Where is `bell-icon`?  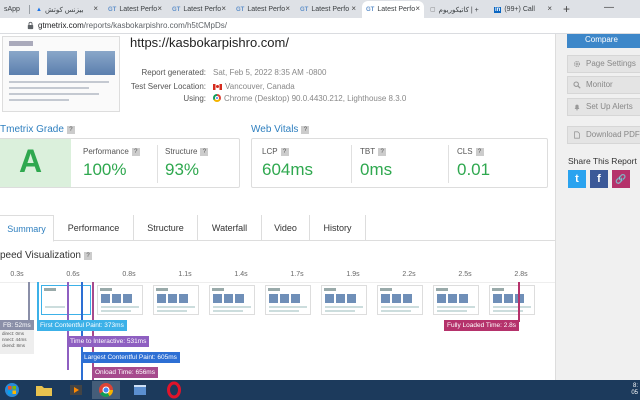
bell-icon is located at coordinates (577, 107).